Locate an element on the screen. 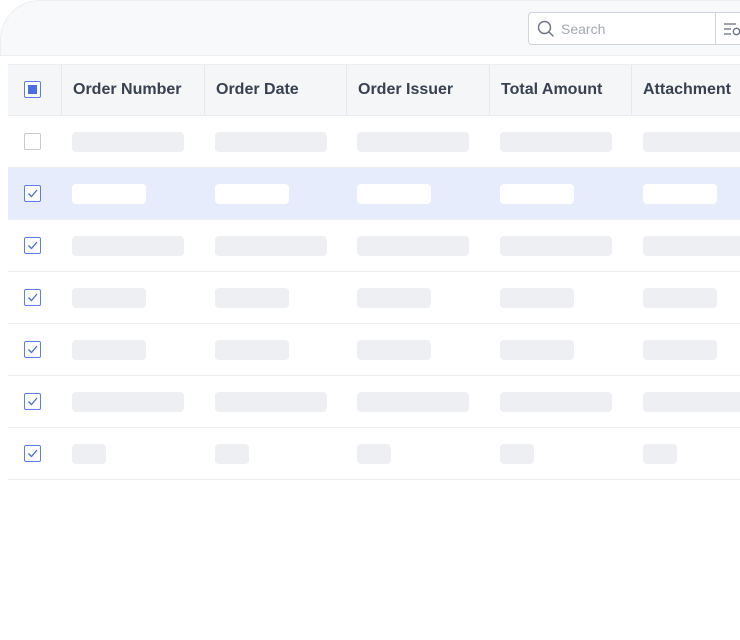 The height and width of the screenshot is (640, 740). toolbar is located at coordinates (370, 28).